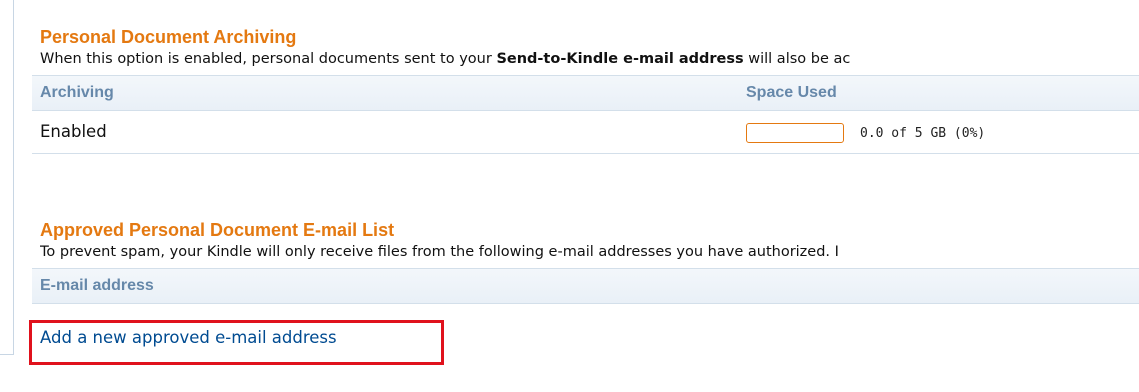 Image resolution: width=1139 pixels, height=392 pixels. I want to click on space-used-indicator: 0.0 of 5 GB (0%), so click(865, 133).